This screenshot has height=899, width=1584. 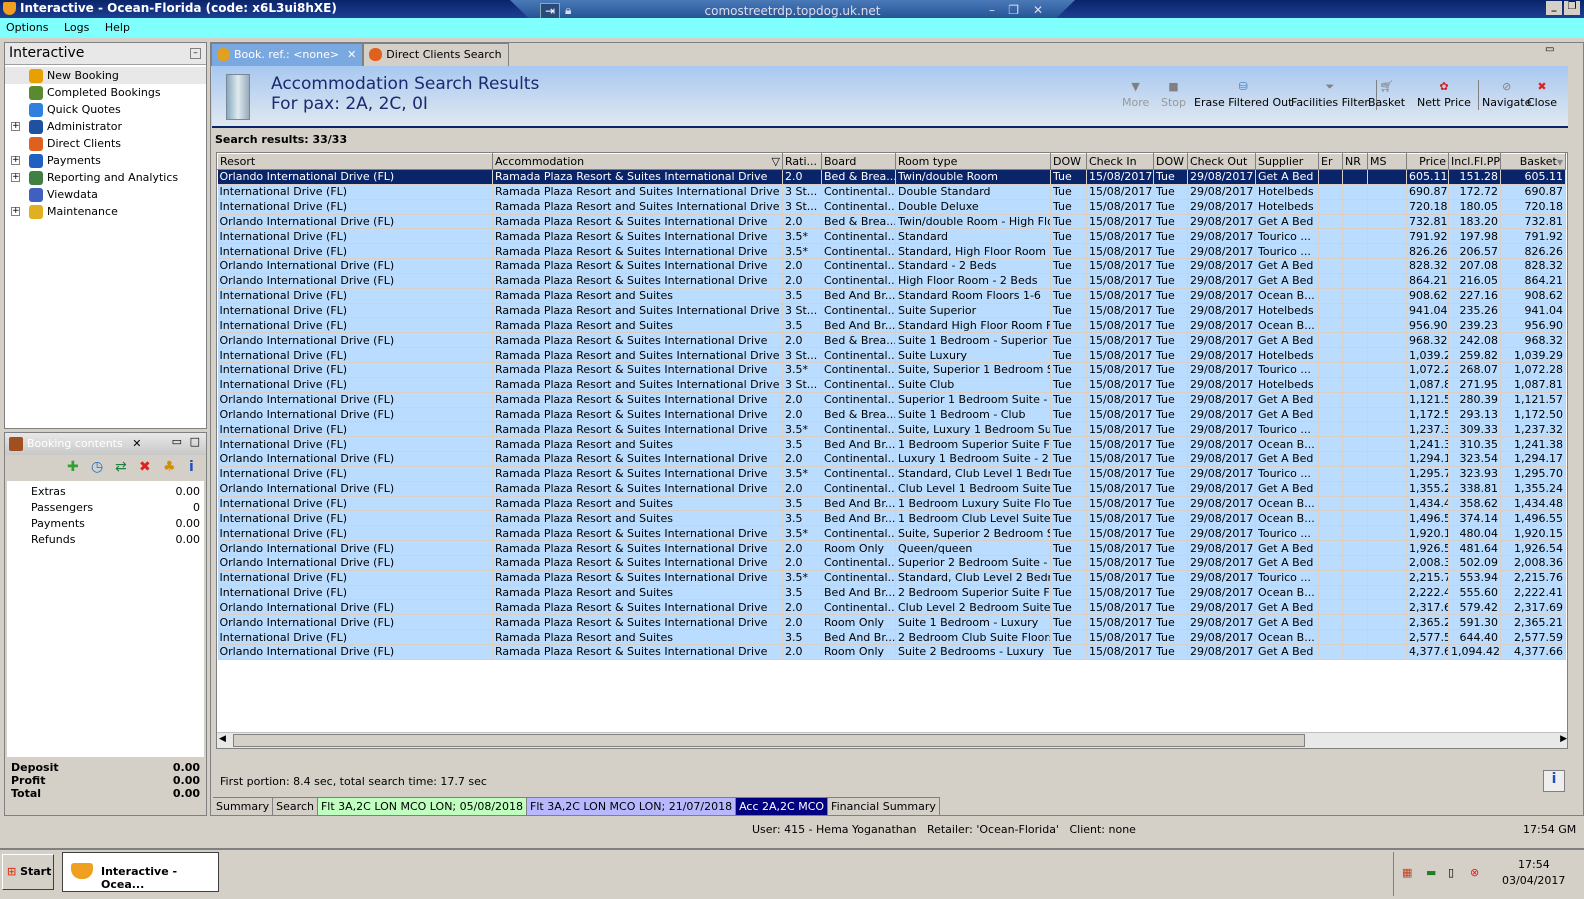 I want to click on tray-network-icon: ▬, so click(x=1431, y=872).